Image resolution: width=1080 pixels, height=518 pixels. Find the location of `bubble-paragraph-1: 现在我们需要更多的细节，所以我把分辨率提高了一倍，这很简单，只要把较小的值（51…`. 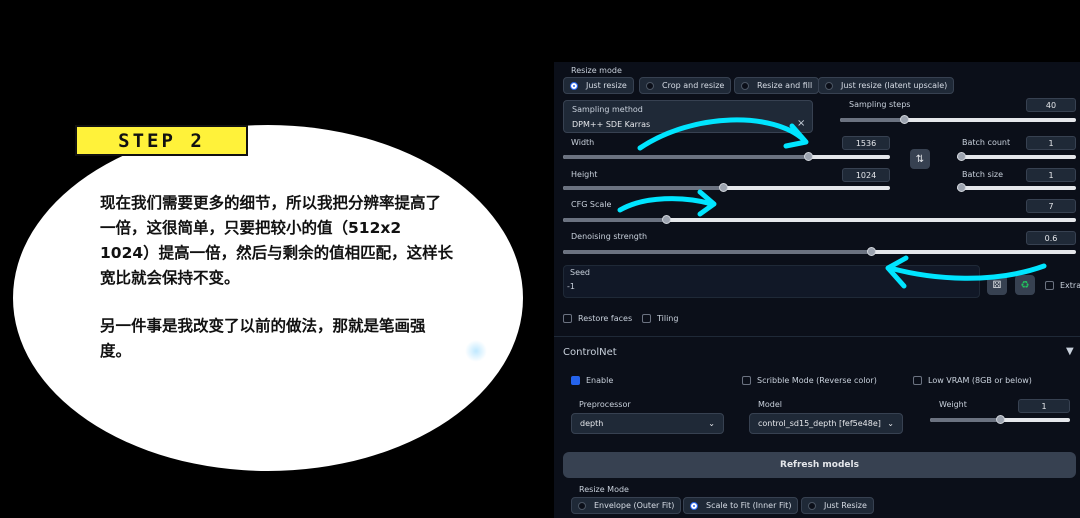

bubble-paragraph-1: 现在我们需要更多的细节，所以我把分辨率提高了一倍，这很简单，只要把较小的值（51… is located at coordinates (277, 240).